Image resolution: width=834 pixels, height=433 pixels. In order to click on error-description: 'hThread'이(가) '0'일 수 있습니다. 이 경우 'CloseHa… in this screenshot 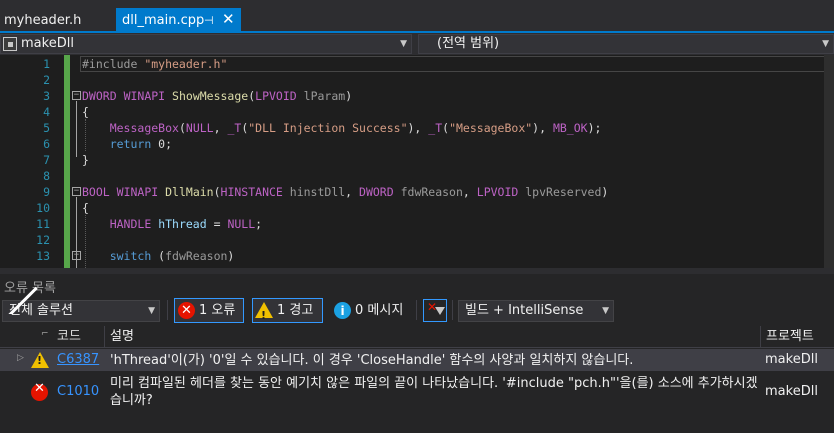, I will do `click(372, 360)`.